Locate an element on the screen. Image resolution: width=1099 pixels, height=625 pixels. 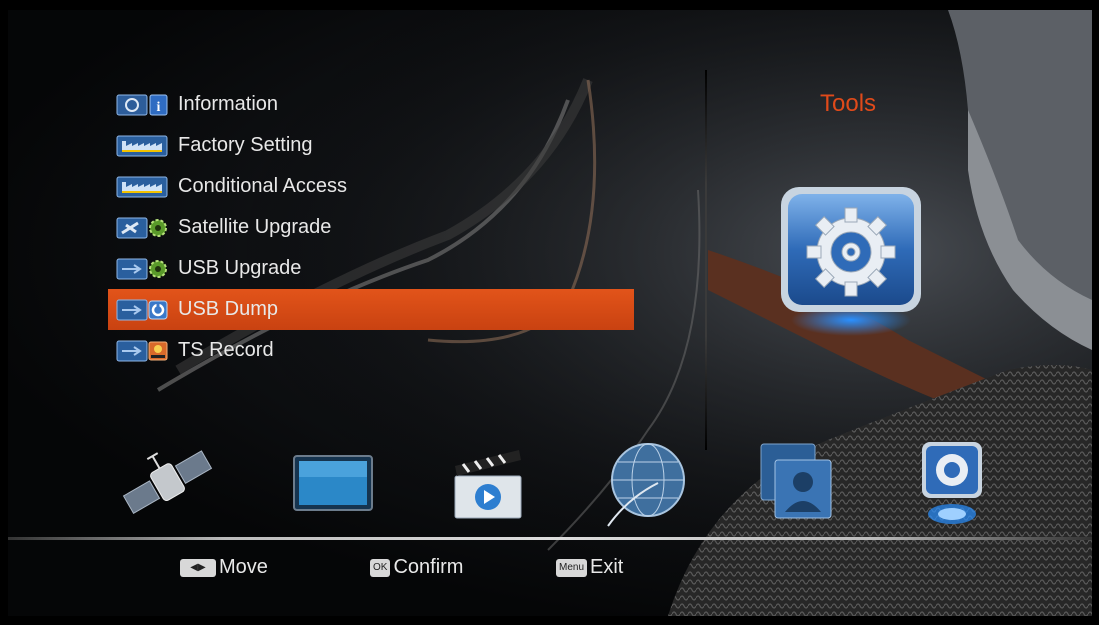
menu-item-label: Satellite Upgrade is located at coordinates (255, 227).